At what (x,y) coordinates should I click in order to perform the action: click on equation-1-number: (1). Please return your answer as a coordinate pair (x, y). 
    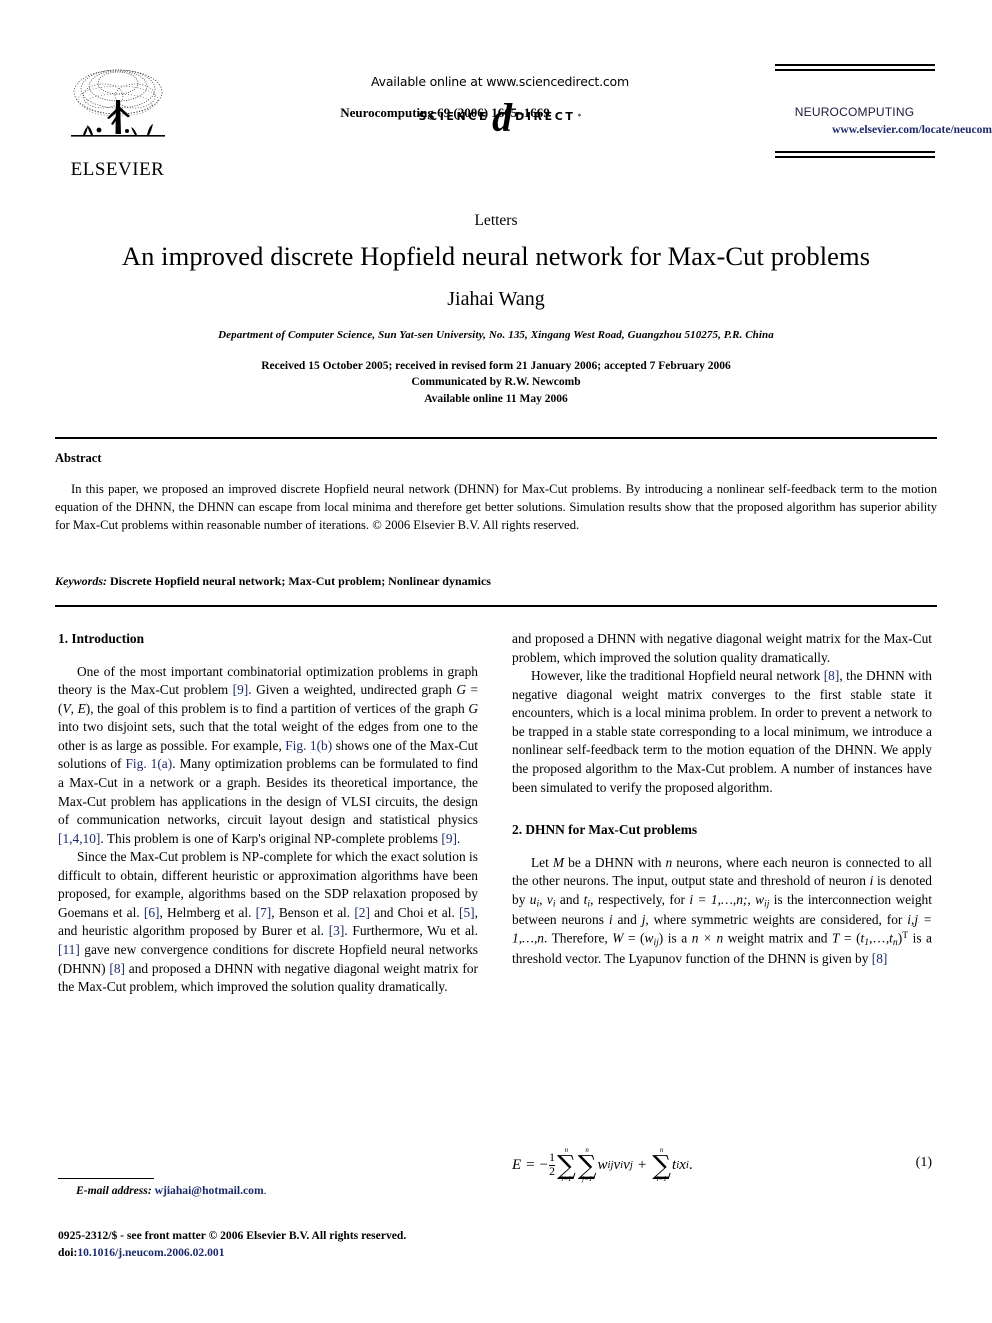
    Looking at the image, I should click on (923, 1162).